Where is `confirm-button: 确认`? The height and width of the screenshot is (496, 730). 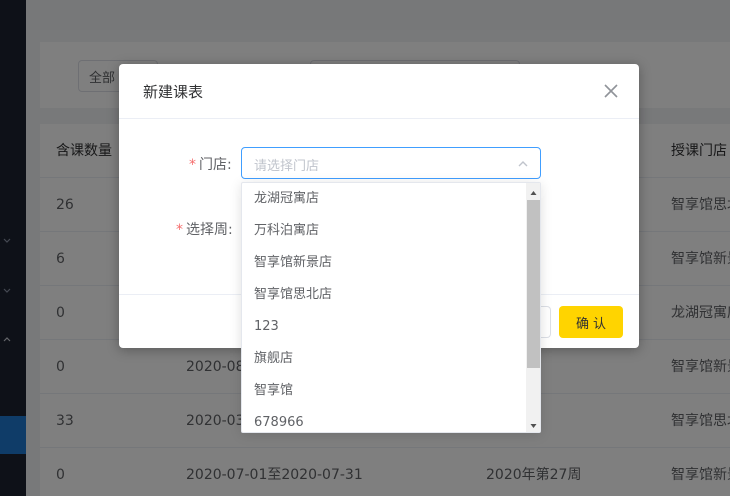 confirm-button: 确认 is located at coordinates (591, 322).